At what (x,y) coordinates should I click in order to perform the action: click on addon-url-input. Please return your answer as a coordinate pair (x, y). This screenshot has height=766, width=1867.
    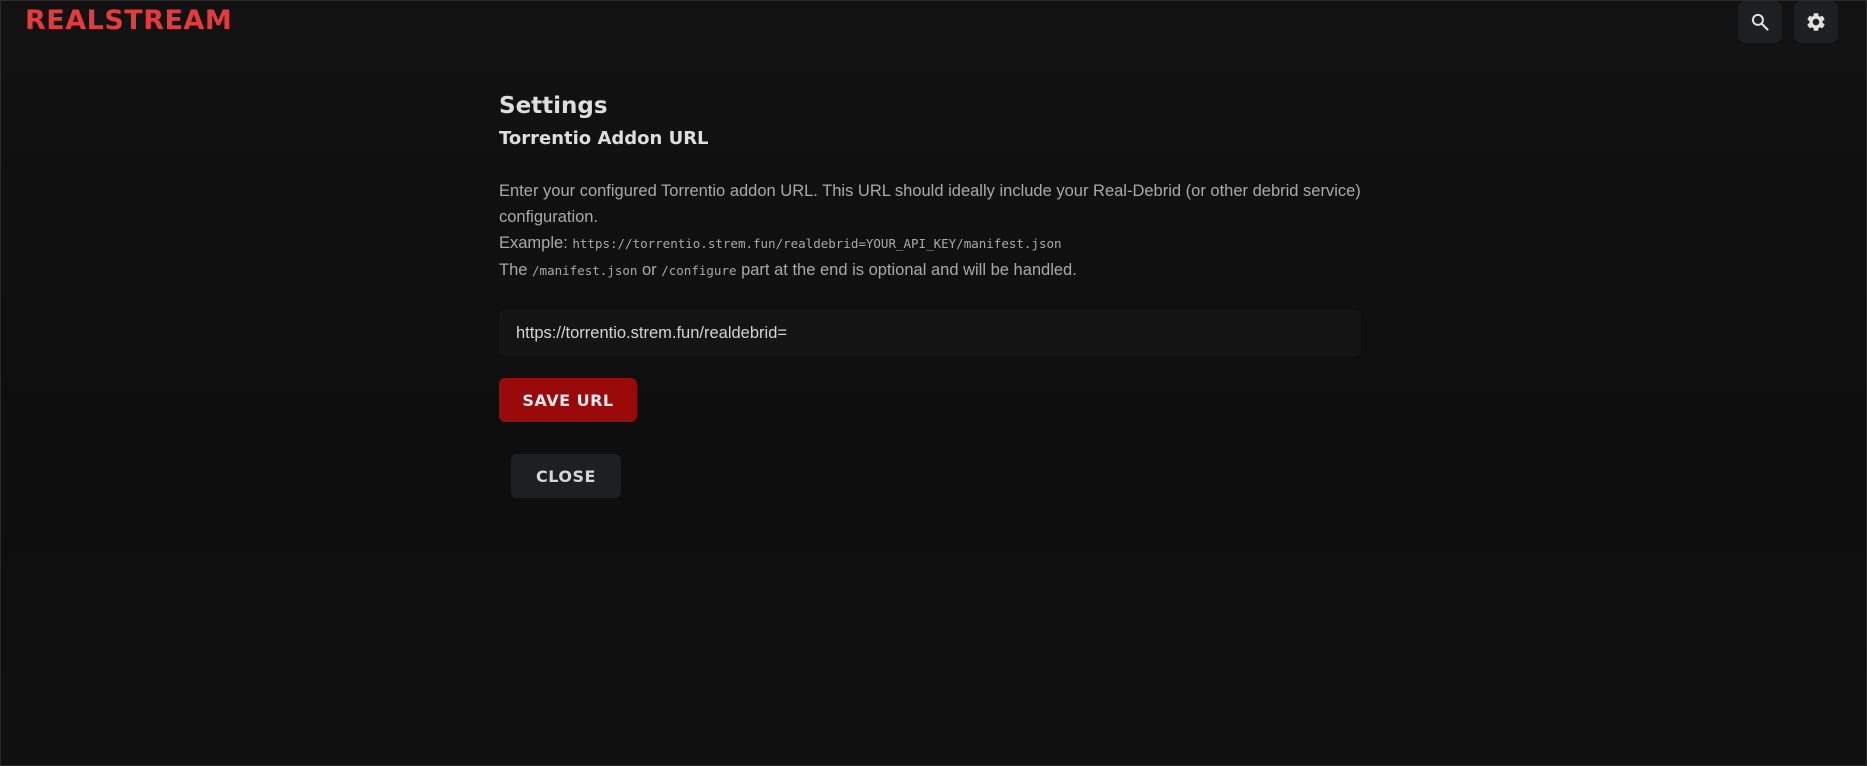
    Looking at the image, I should click on (930, 333).